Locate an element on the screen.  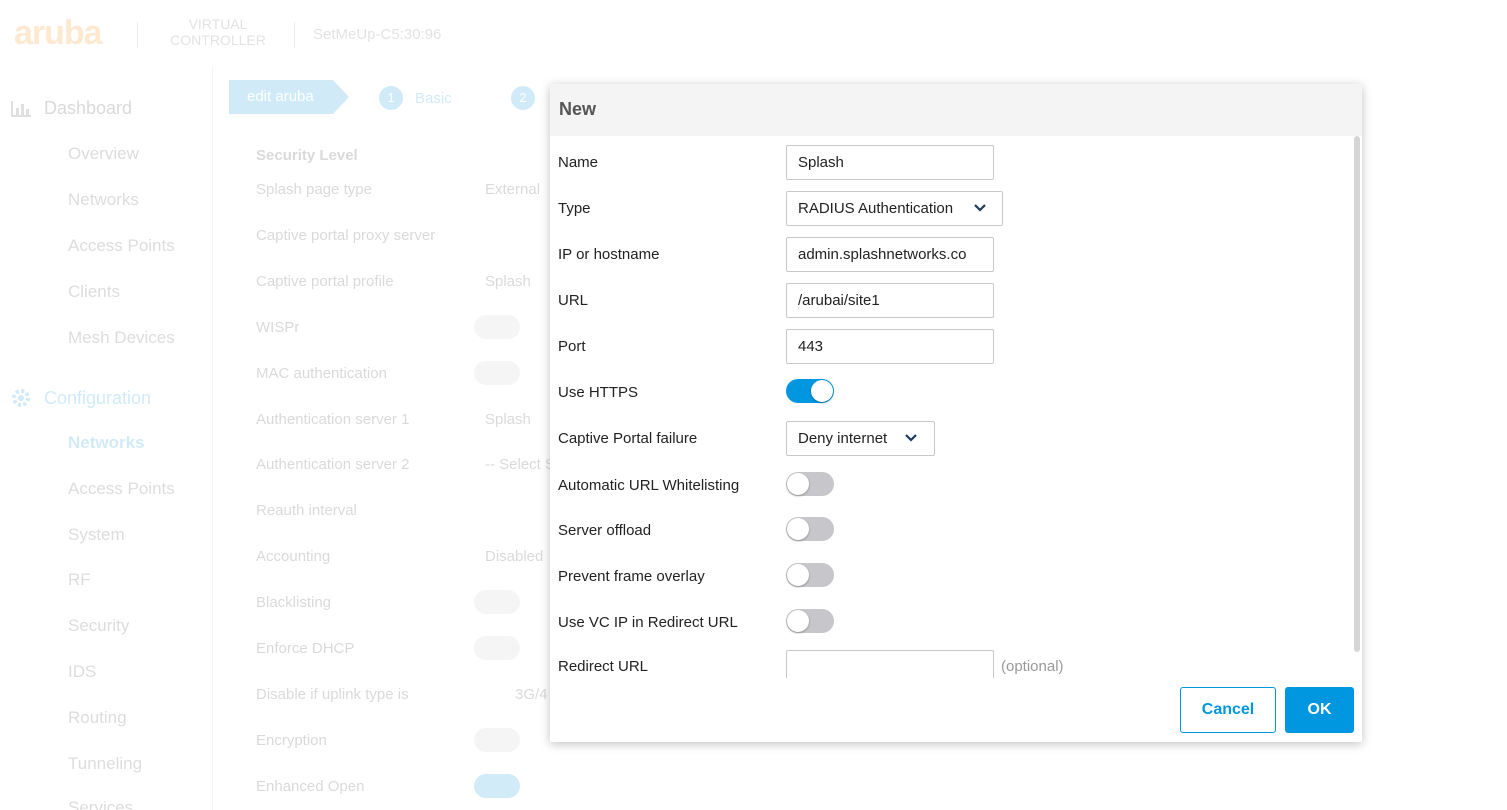
sidebar-section-configuration: Configuration is located at coordinates (80, 398).